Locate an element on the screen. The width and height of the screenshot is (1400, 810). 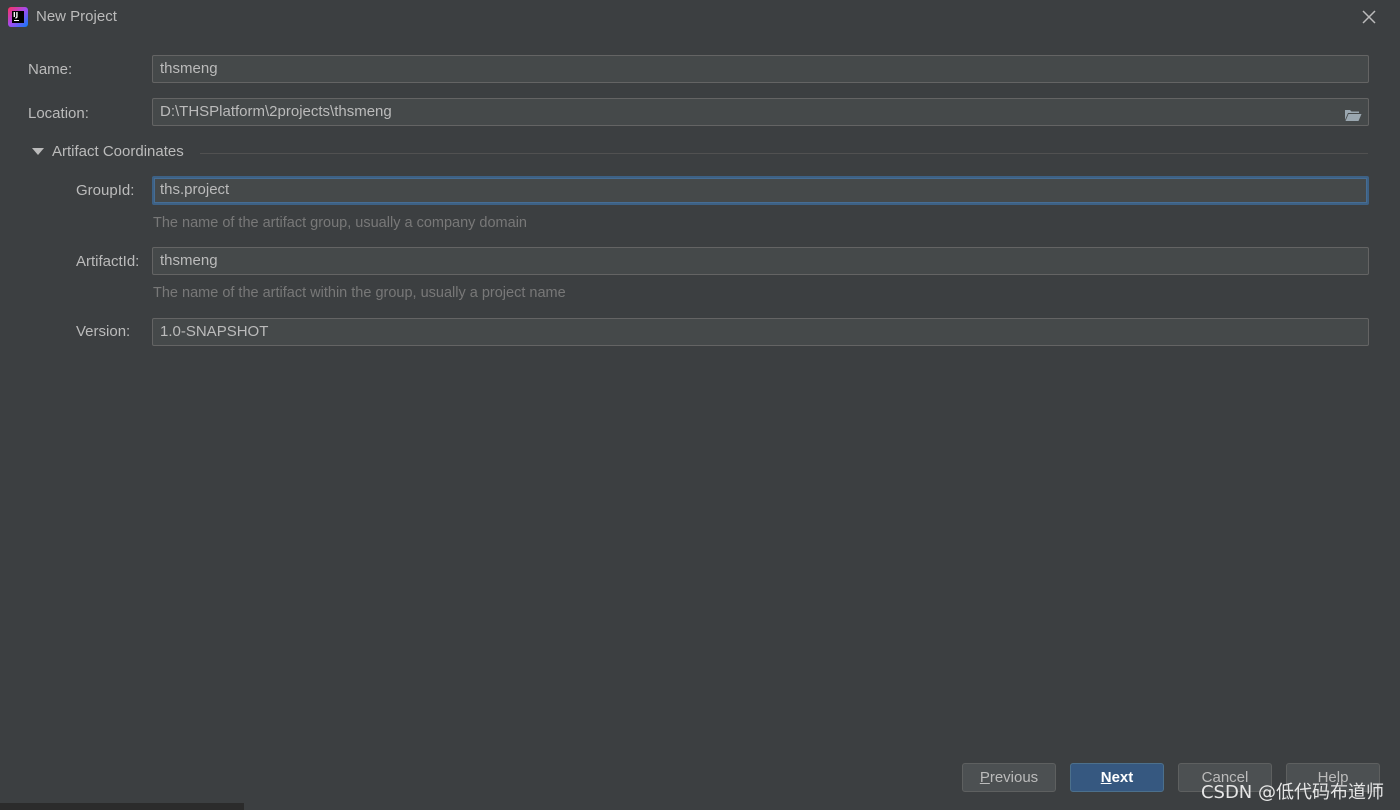
previous-label: revious is located at coordinates (1014, 777).